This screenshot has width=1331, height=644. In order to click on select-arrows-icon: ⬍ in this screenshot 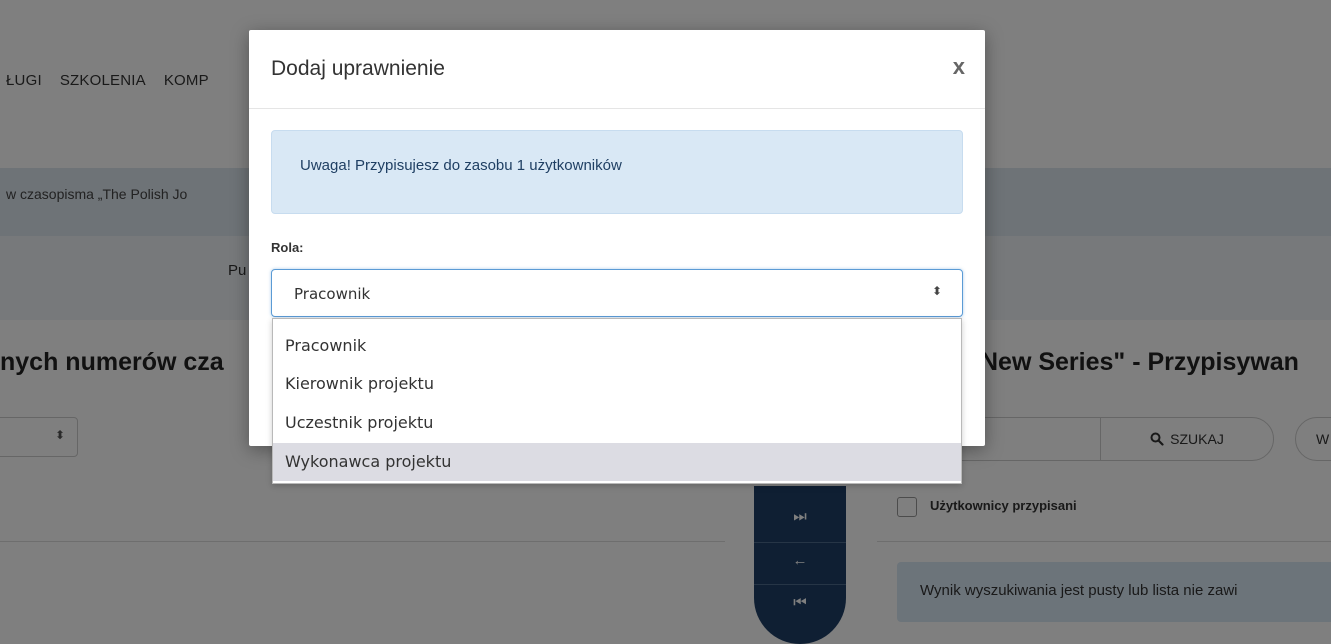, I will do `click(936, 291)`.